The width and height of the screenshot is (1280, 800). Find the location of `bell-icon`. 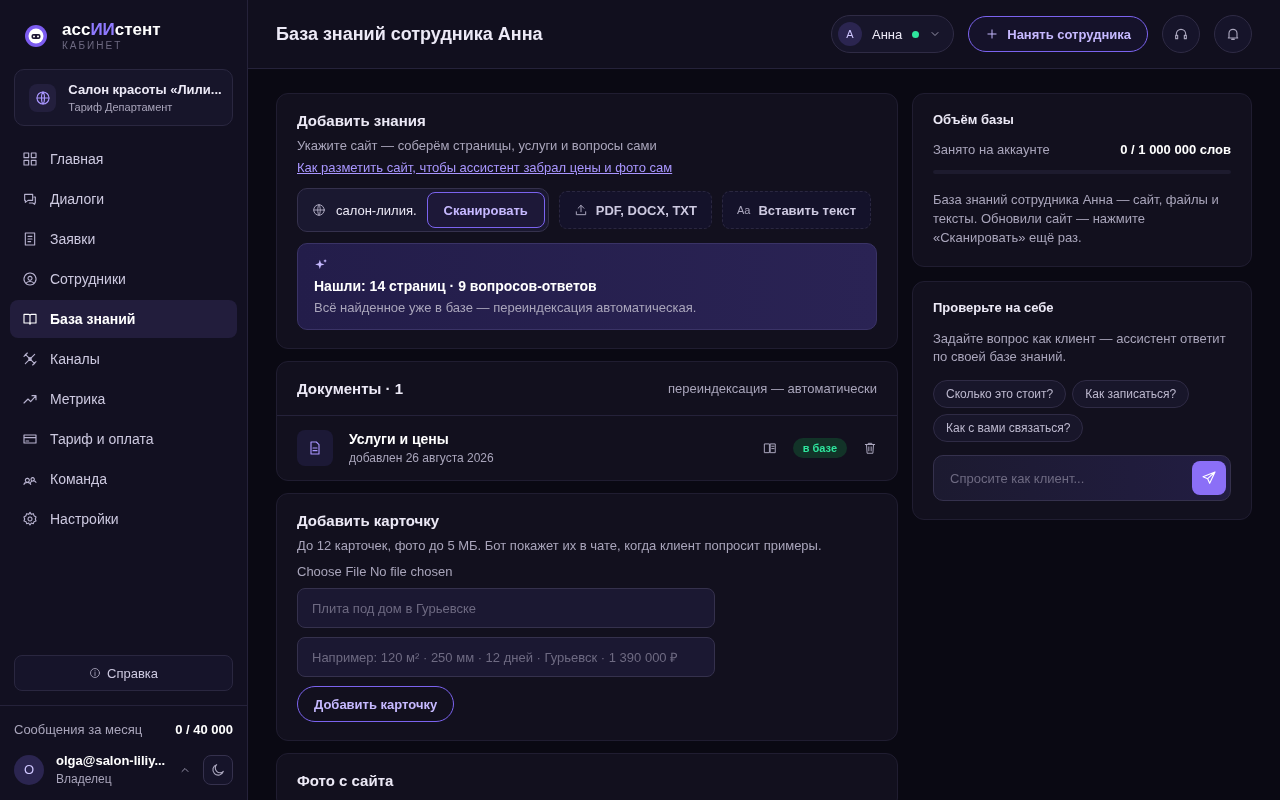

bell-icon is located at coordinates (1233, 34).